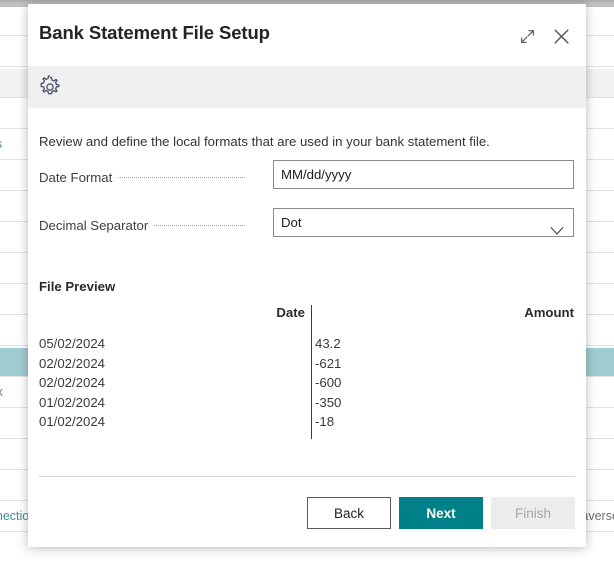  Describe the element at coordinates (328, 402) in the screenshot. I see `cell-amount: -350` at that location.